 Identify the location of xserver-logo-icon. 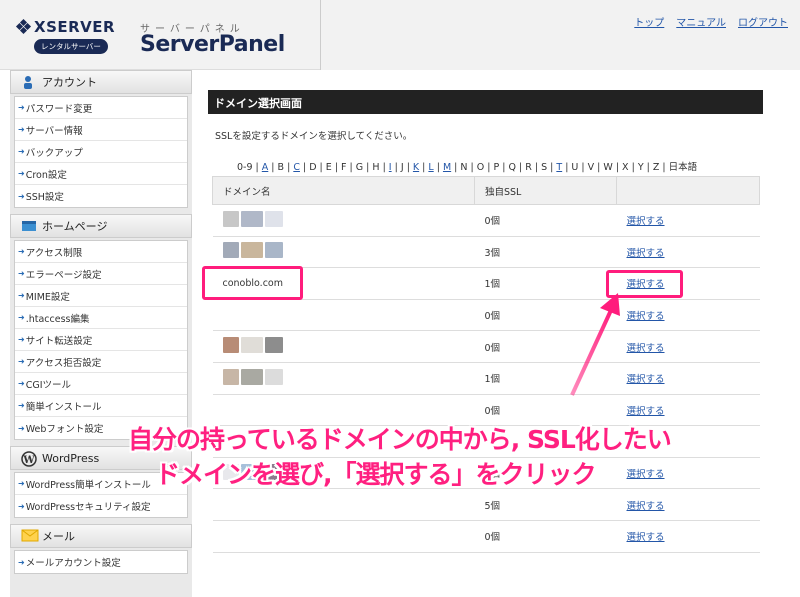
(23, 26).